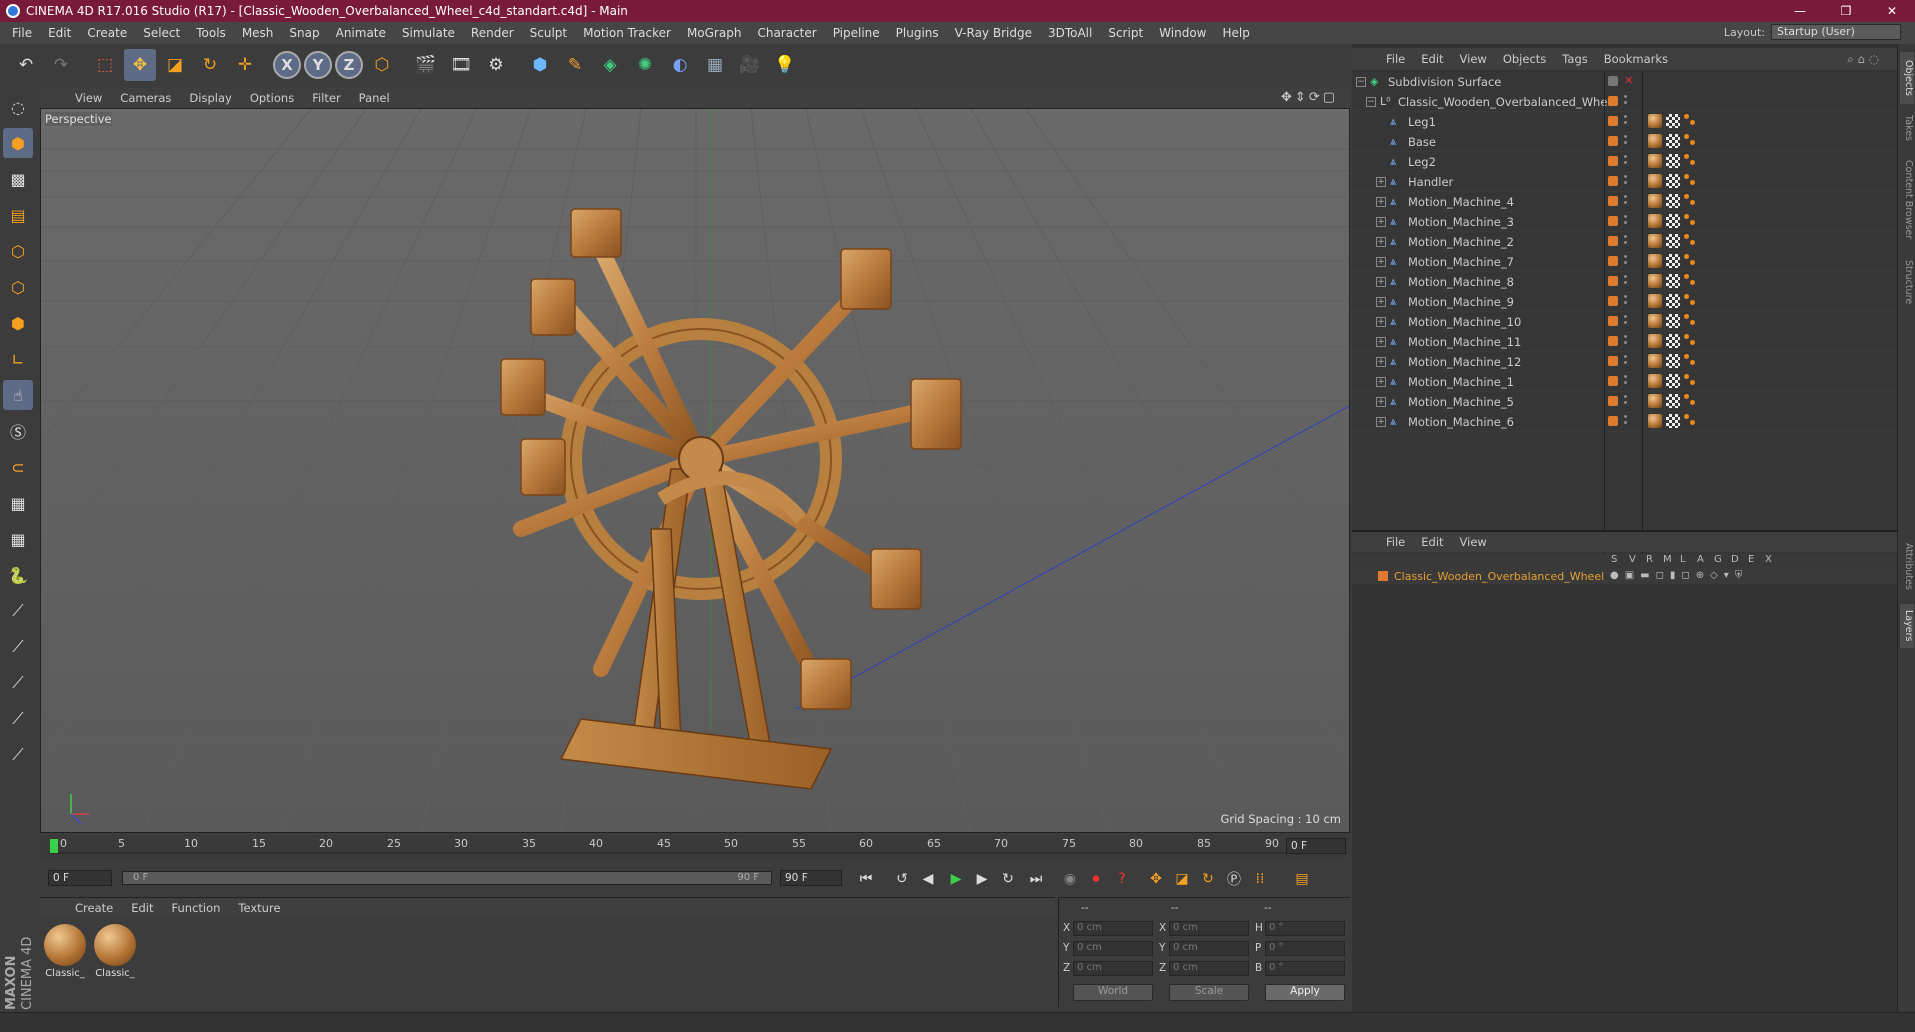  Describe the element at coordinates (18, 755) in the screenshot. I see `sculpt-inflate-icon: ⟋` at that location.